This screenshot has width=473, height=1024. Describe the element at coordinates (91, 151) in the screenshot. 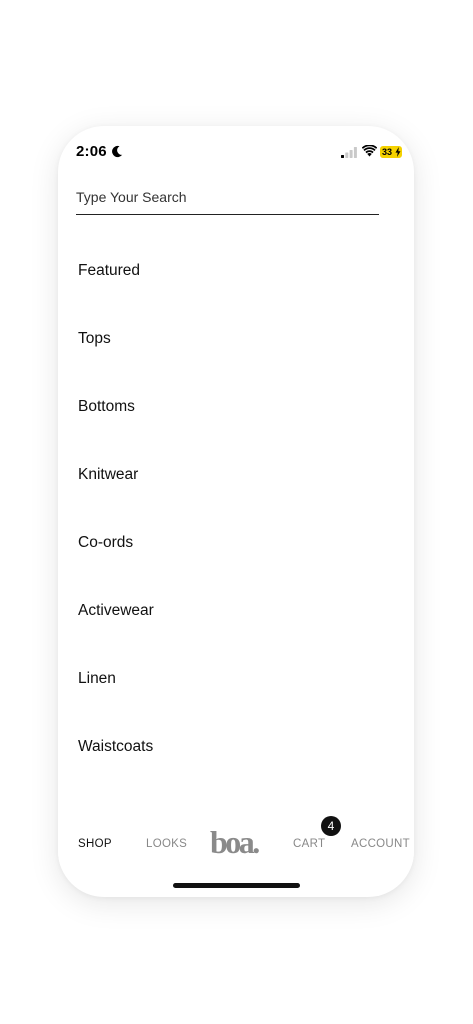

I see `status-time: 2:06` at that location.